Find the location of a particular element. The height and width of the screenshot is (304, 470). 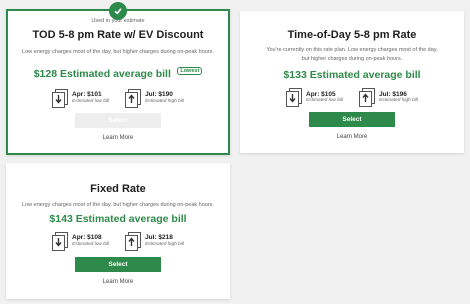

plan-title: Fixed Rate is located at coordinates (118, 189).